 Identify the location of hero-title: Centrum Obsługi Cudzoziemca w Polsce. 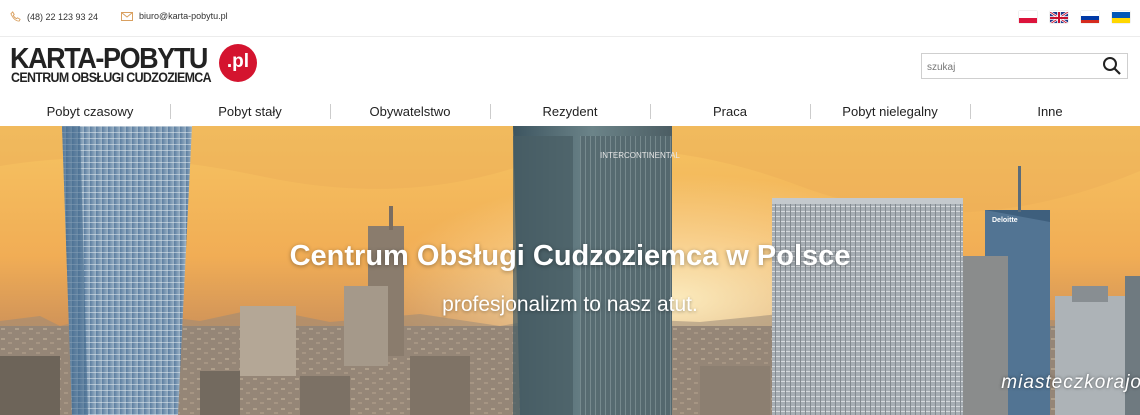
(570, 256).